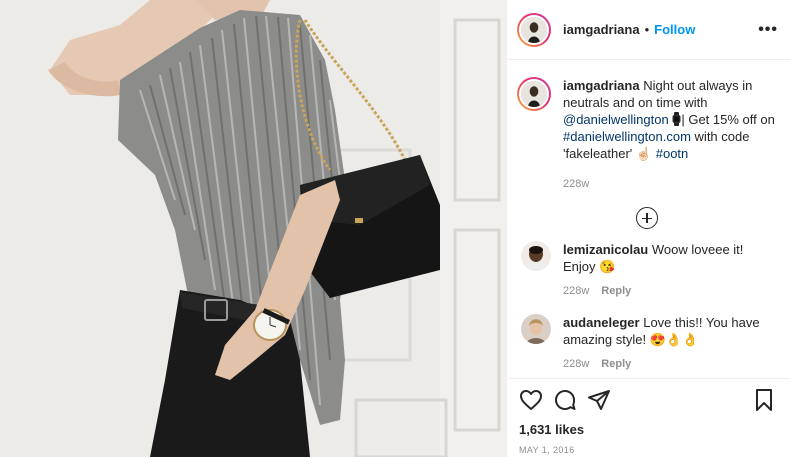 The image size is (790, 457). Describe the element at coordinates (648, 416) in the screenshot. I see `post-actions: 1,631 likes MAY 1, 2016` at that location.